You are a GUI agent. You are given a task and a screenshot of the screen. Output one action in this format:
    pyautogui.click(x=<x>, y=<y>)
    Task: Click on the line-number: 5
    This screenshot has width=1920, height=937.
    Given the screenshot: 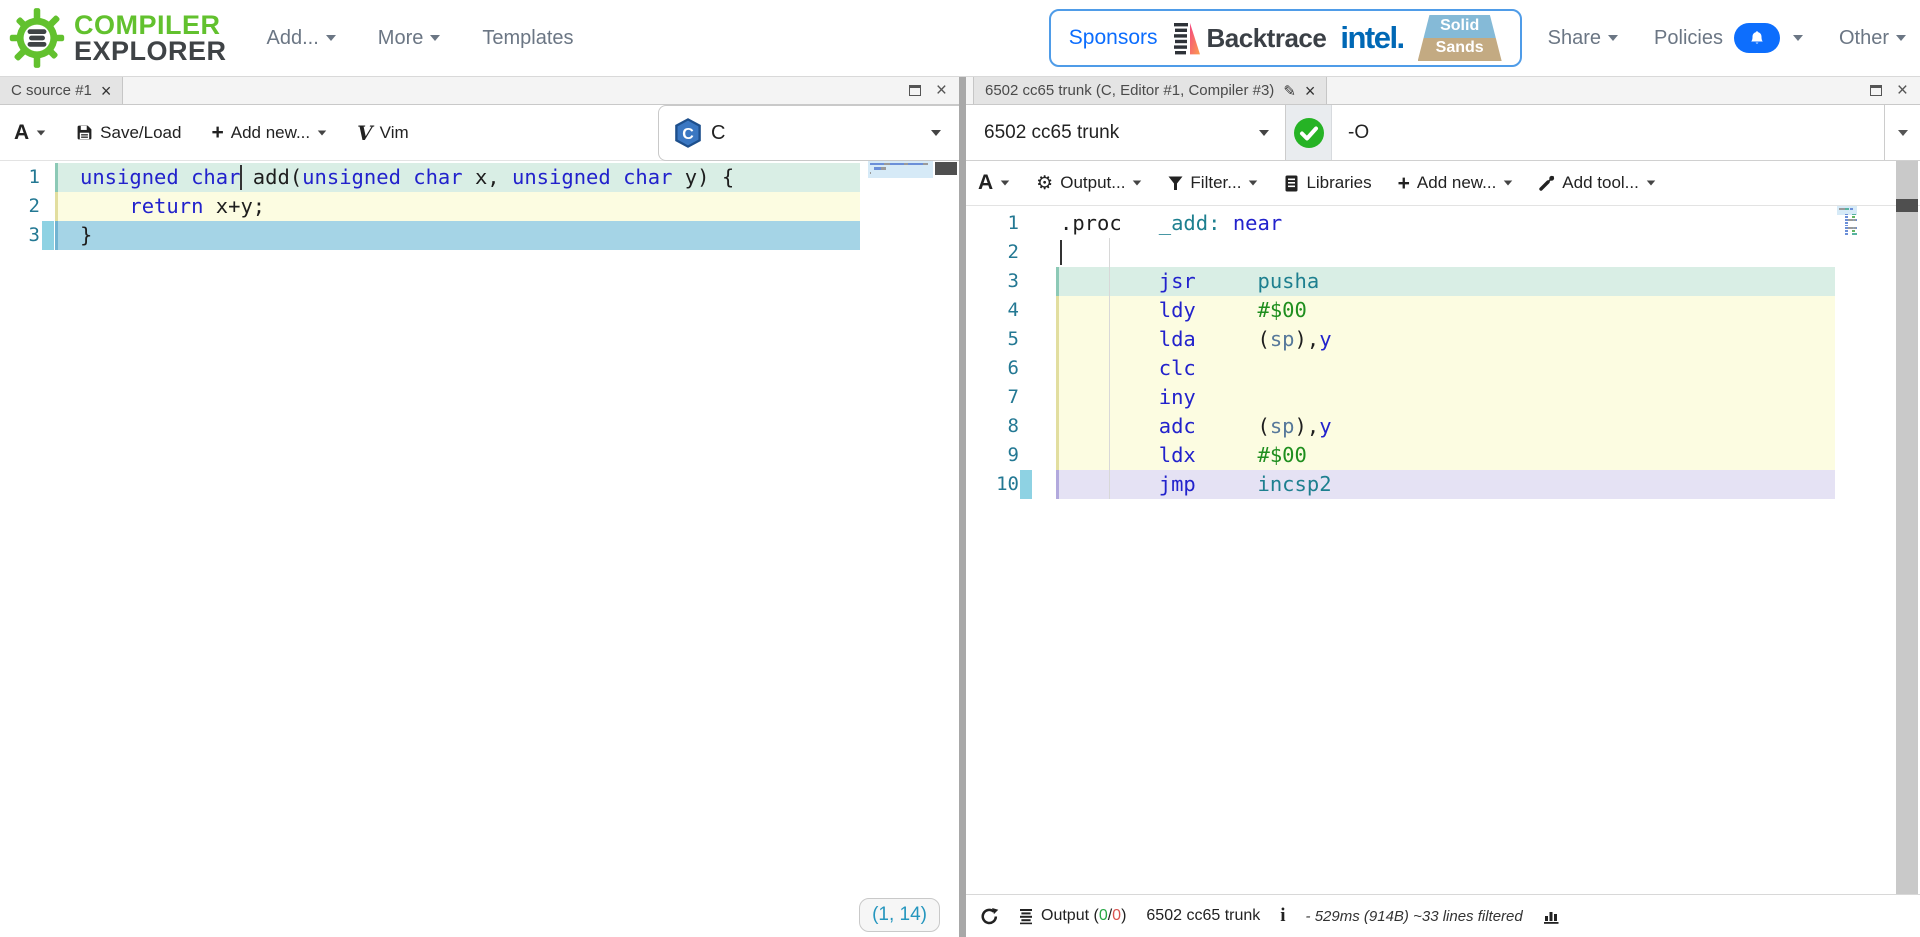 What is the action you would take?
    pyautogui.click(x=1011, y=339)
    